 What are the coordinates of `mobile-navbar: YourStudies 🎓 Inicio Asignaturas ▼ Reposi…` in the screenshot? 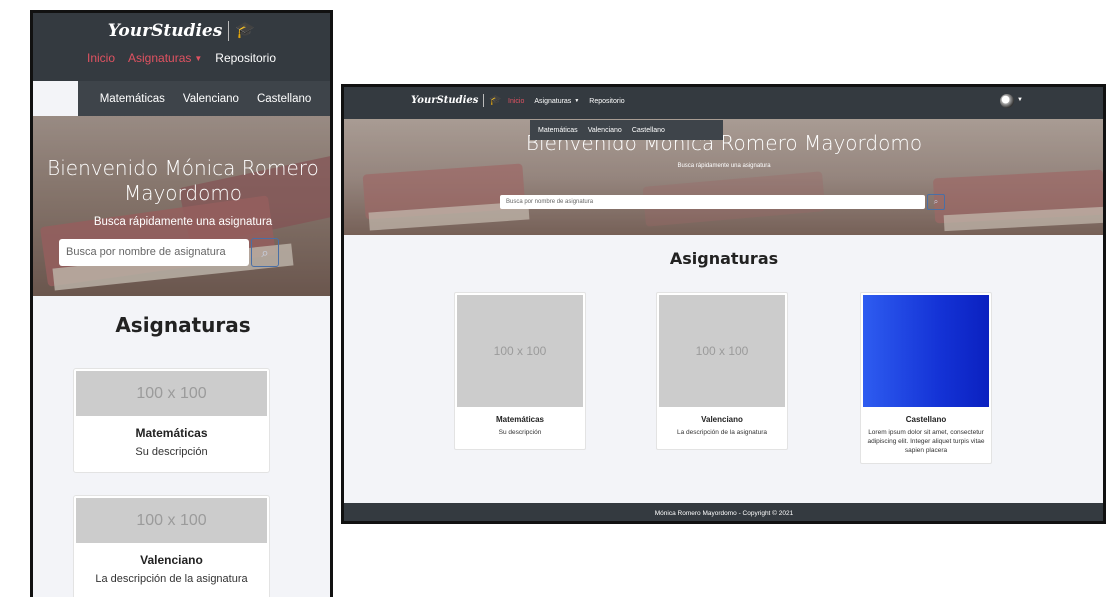 It's located at (181, 47).